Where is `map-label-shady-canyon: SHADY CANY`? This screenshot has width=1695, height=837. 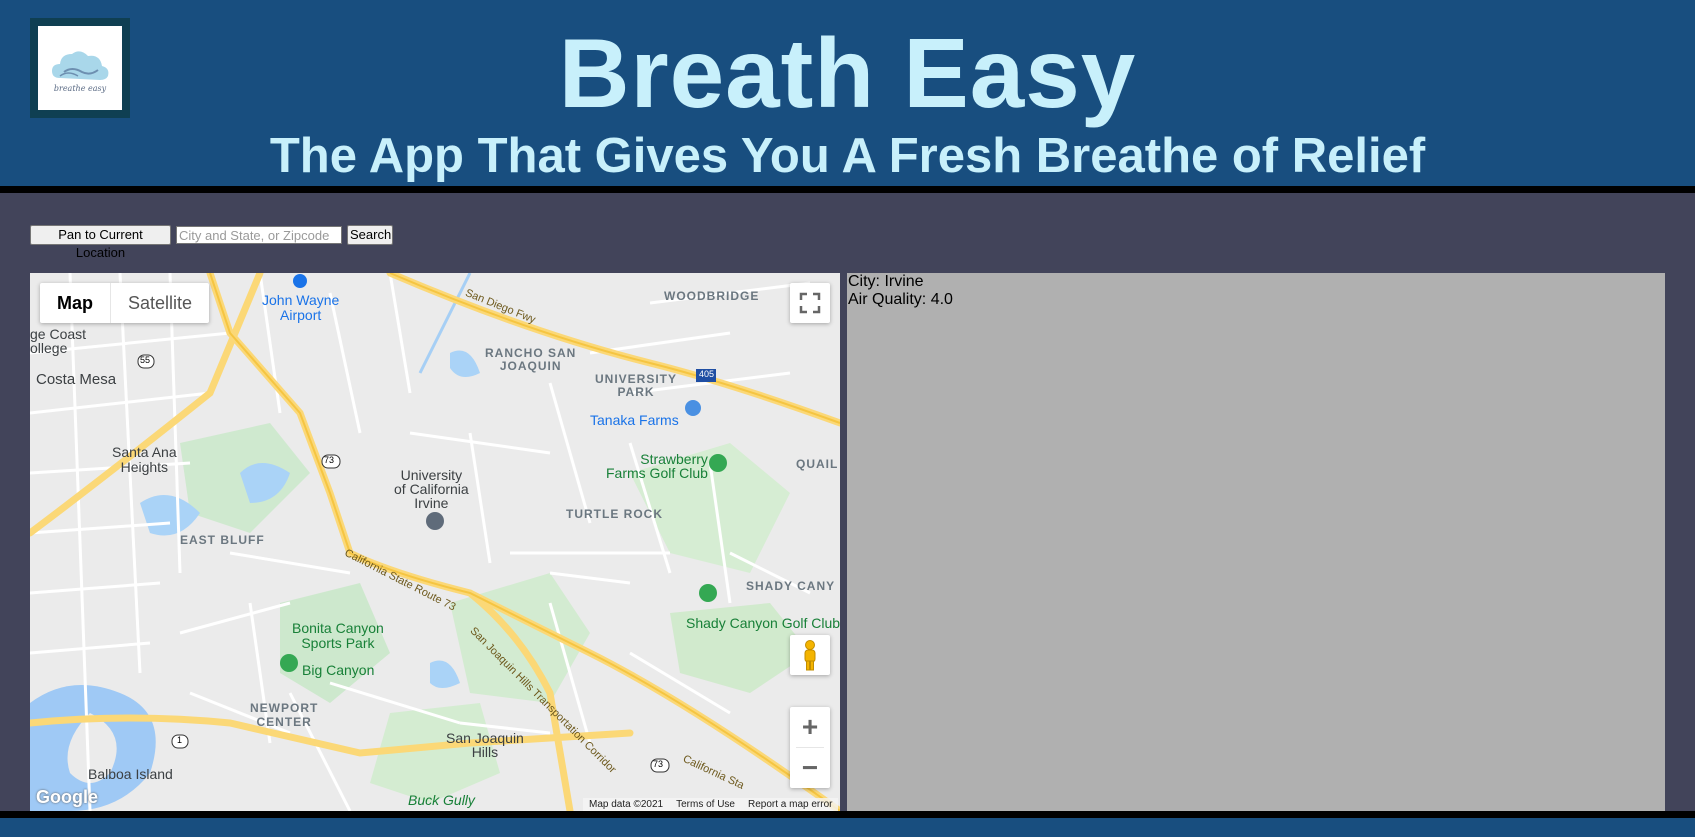 map-label-shady-canyon: SHADY CANY is located at coordinates (791, 586).